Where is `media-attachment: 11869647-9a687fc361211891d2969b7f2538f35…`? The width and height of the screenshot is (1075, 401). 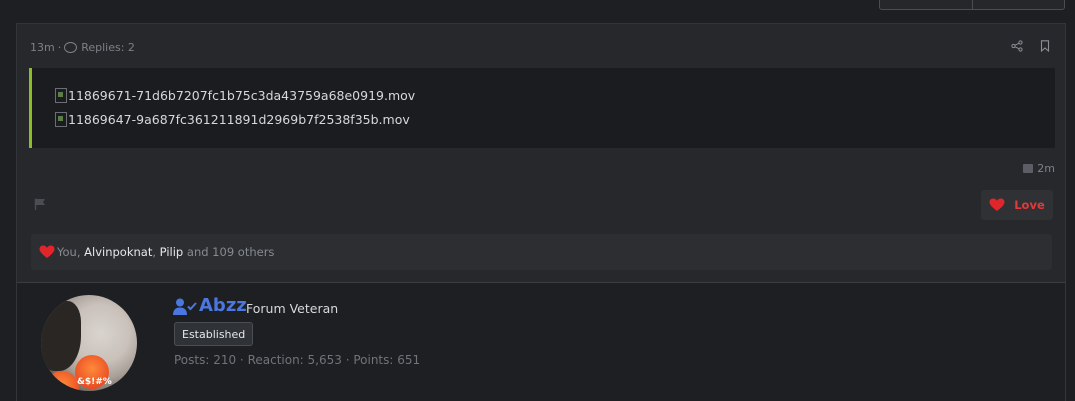
media-attachment: 11869647-9a687fc361211891d2969b7f2538f35… is located at coordinates (232, 119).